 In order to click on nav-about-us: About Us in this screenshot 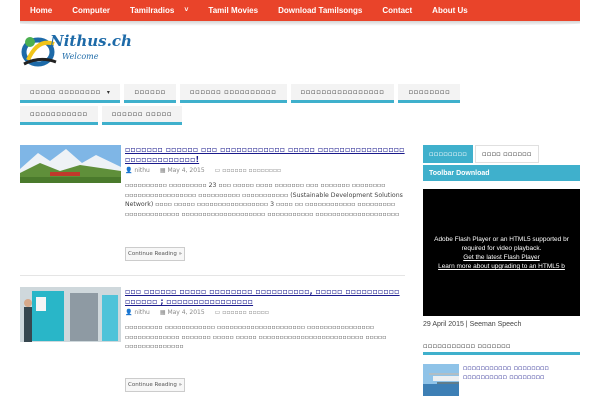, I will do `click(450, 10)`.